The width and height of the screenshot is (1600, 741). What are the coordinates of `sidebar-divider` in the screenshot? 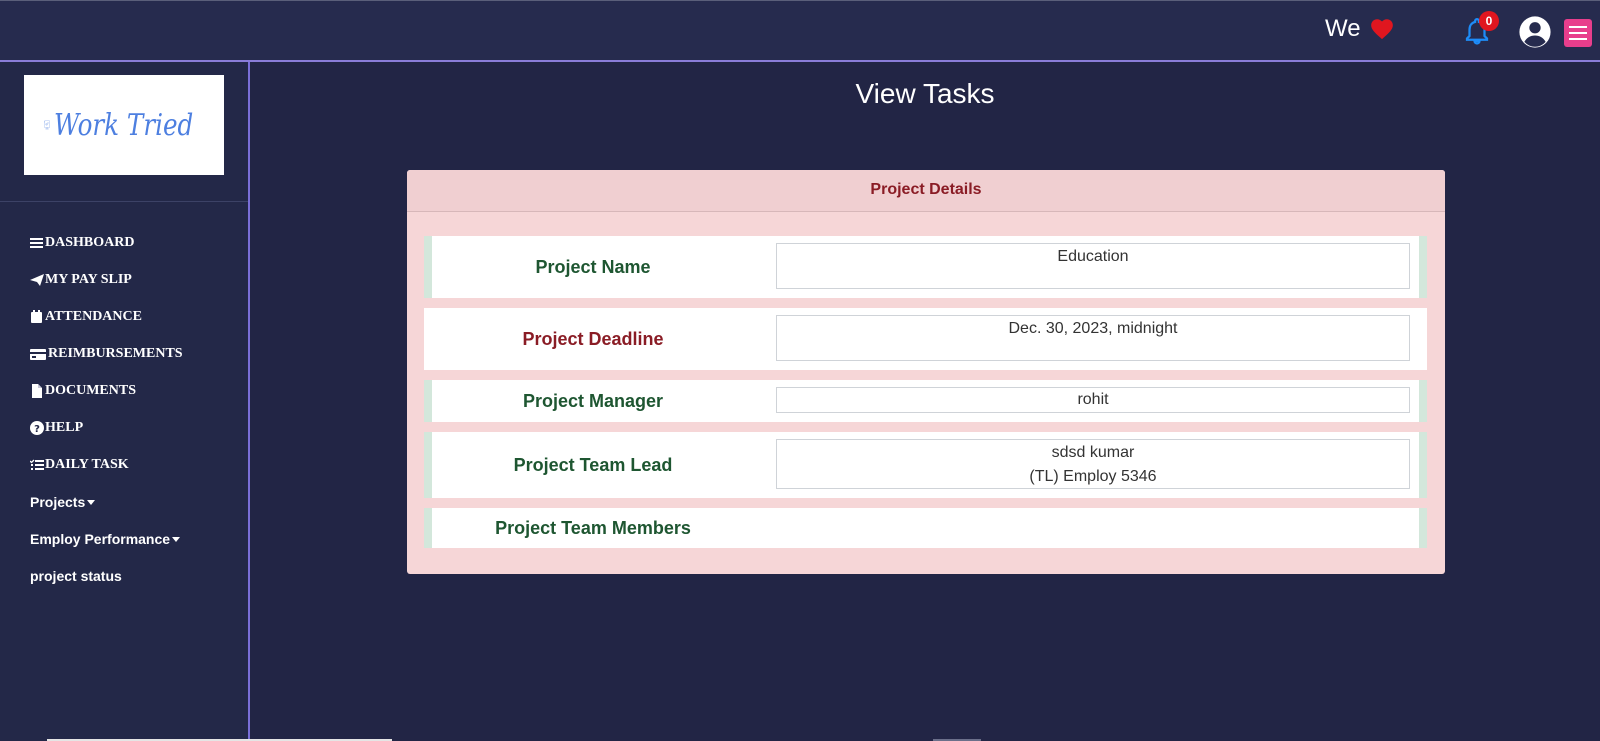 It's located at (124, 201).